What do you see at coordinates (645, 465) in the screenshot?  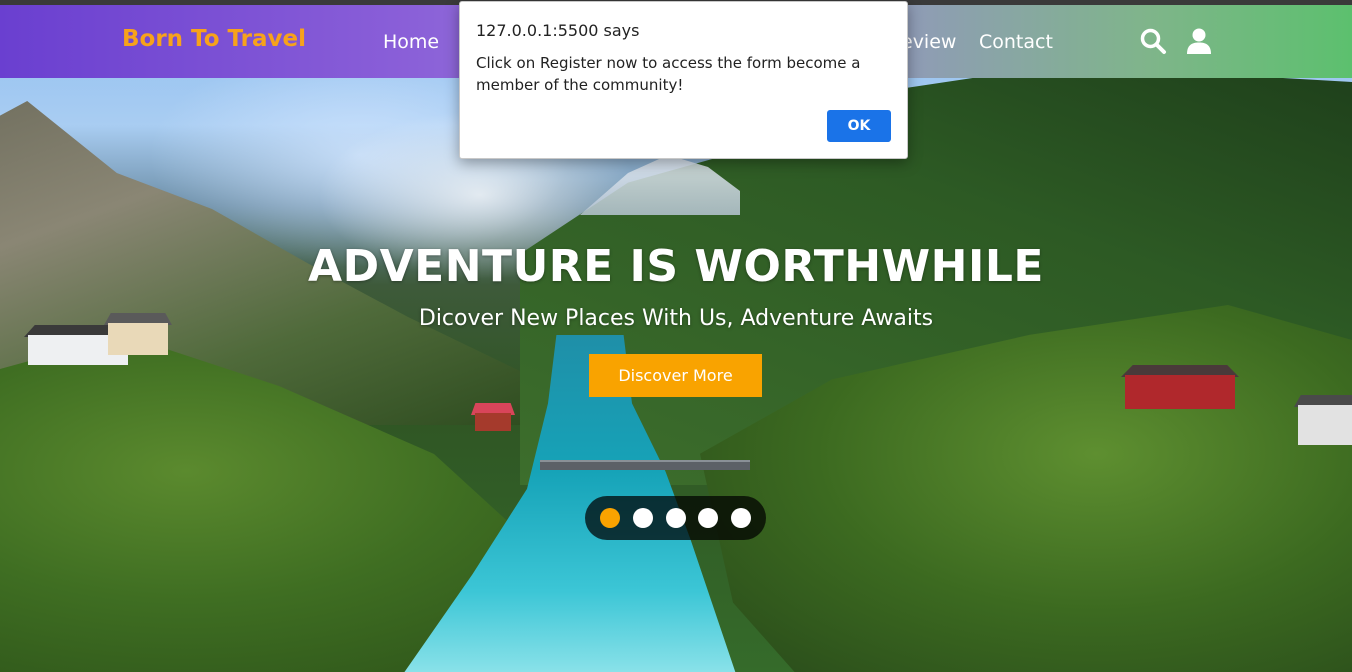 I see `bridge` at bounding box center [645, 465].